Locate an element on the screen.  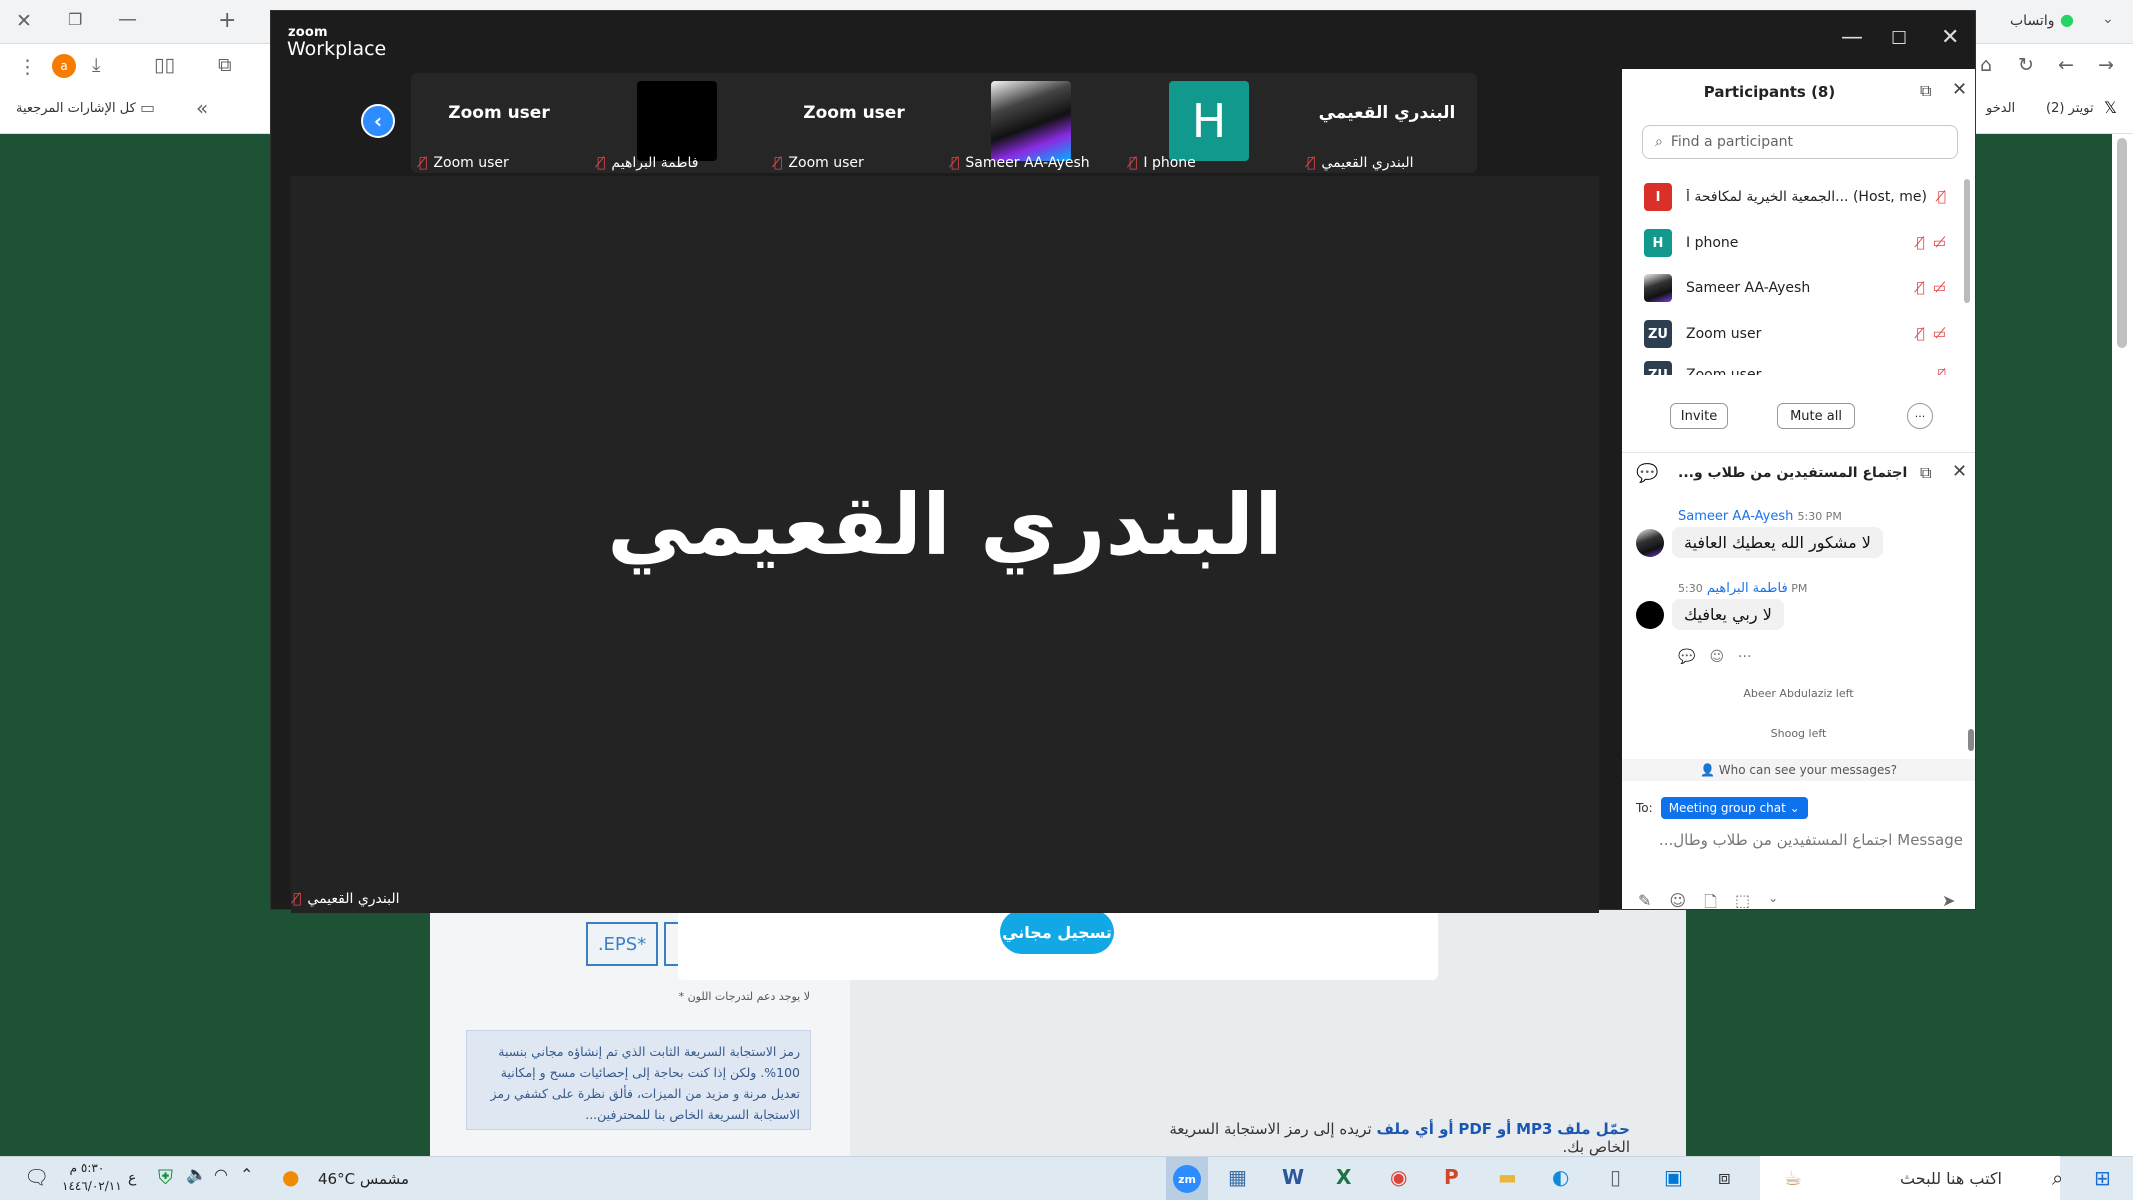
calculator-icon: ▦ is located at coordinates (1237, 1177).